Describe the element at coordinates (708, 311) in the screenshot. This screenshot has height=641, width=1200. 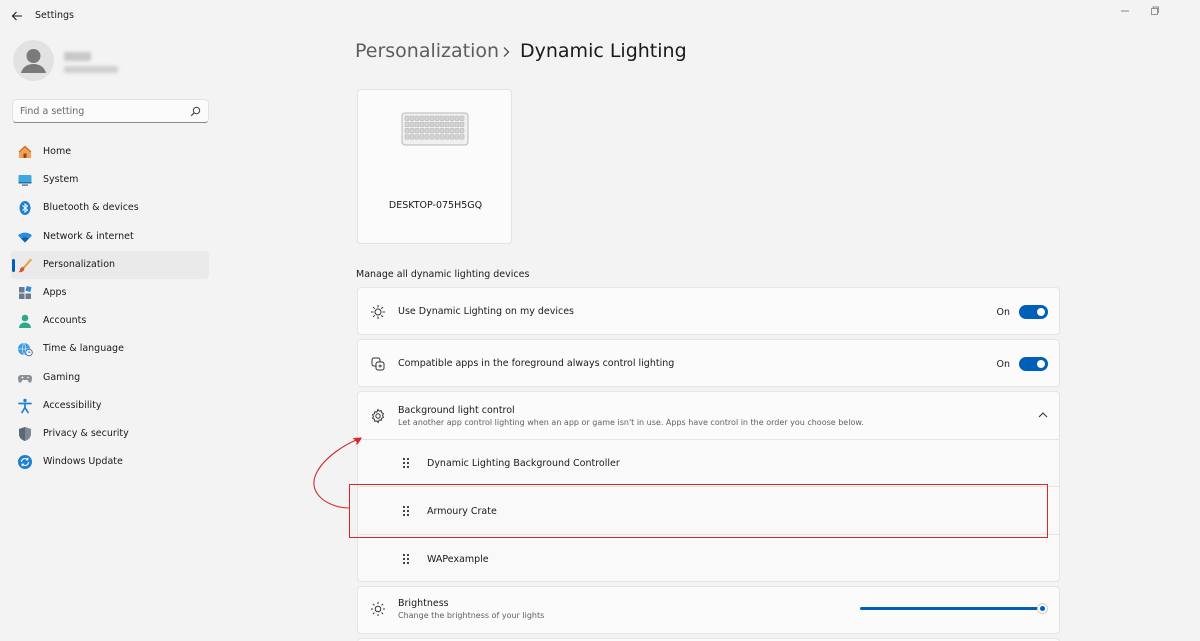
I see `use-dynamic-lighting-row: Use Dynamic Lighting on my devices On` at that location.